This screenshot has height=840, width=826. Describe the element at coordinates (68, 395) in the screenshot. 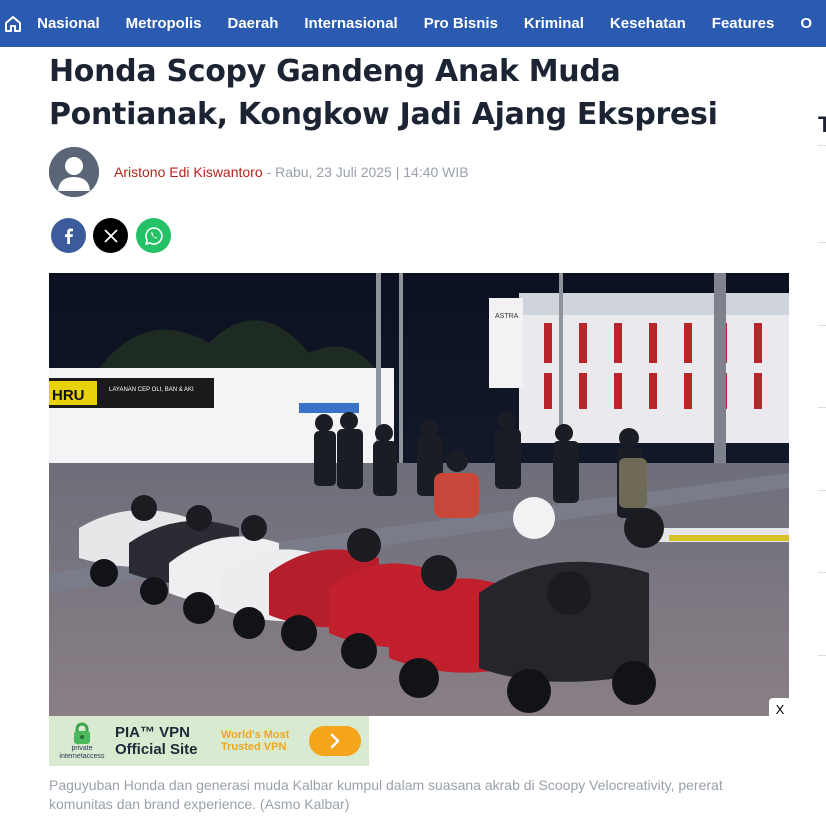

I see `shop-sign: HRU` at that location.